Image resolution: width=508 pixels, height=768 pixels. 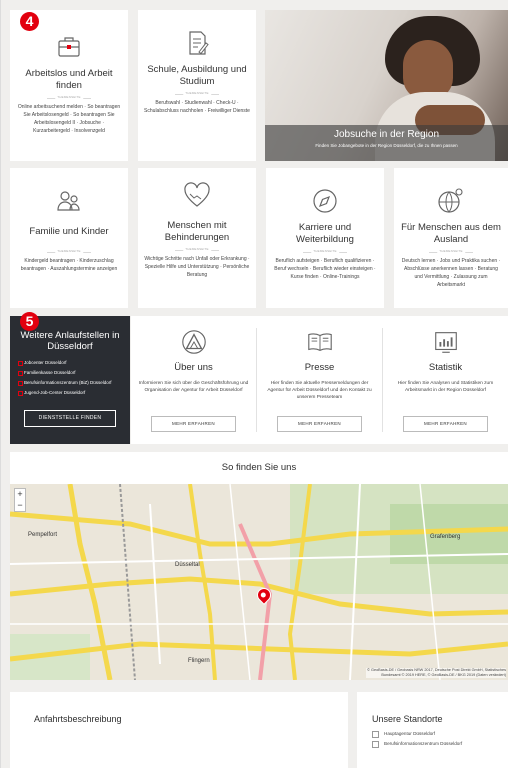 I want to click on anlaufstelle-link: Jobcenter Düsseldorf, so click(x=70, y=363).